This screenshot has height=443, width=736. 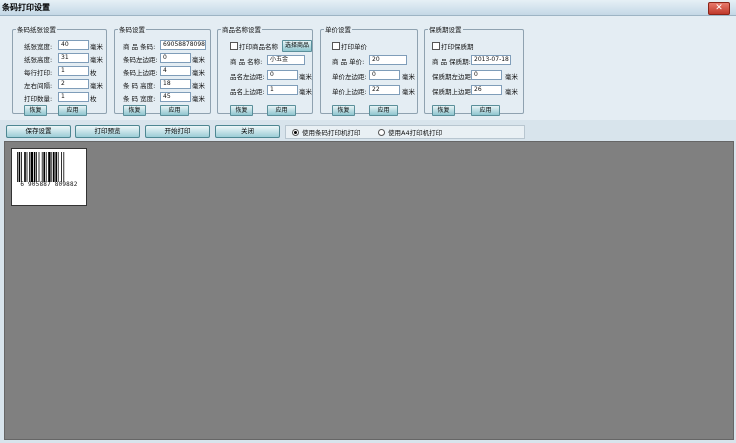 I want to click on price-apply-button: 应用, so click(x=383, y=110).